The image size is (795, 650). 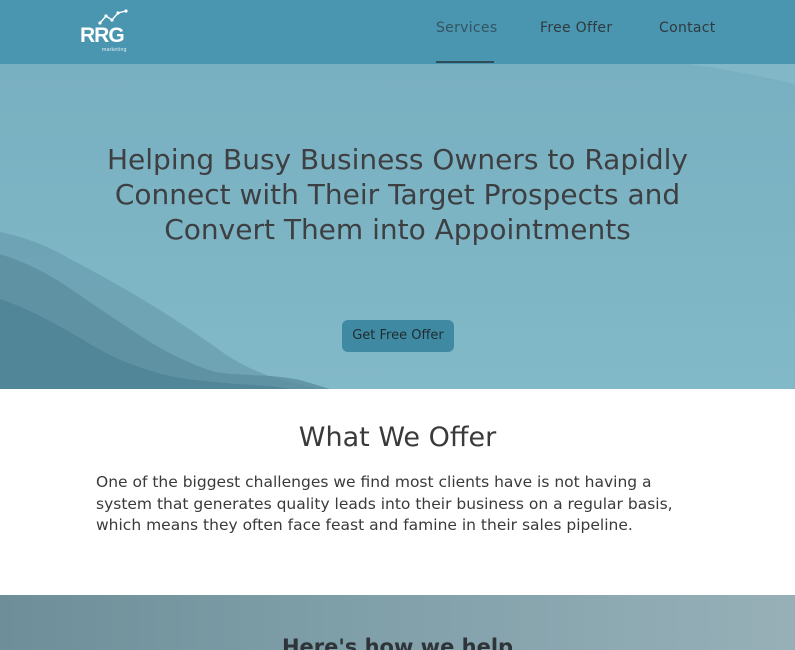 I want to click on help-heading: Here's how we help, so click(x=397, y=642).